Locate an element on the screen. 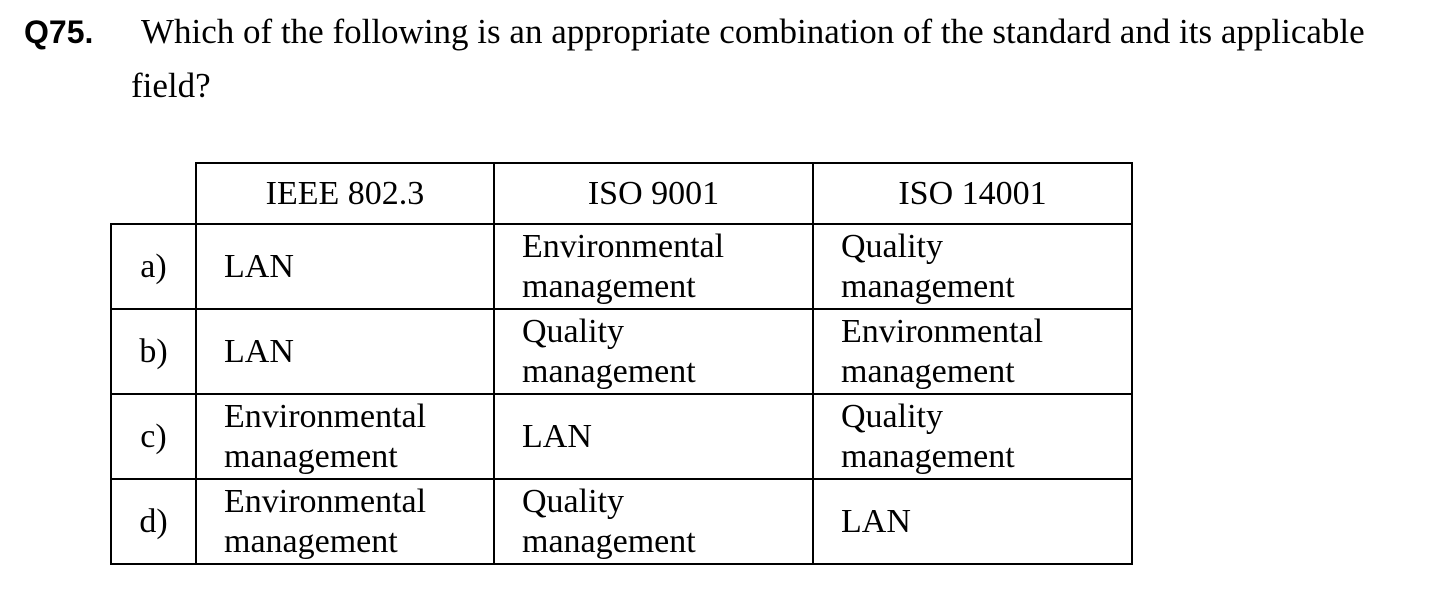 The image size is (1450, 594). option-label: a) is located at coordinates (153, 266).